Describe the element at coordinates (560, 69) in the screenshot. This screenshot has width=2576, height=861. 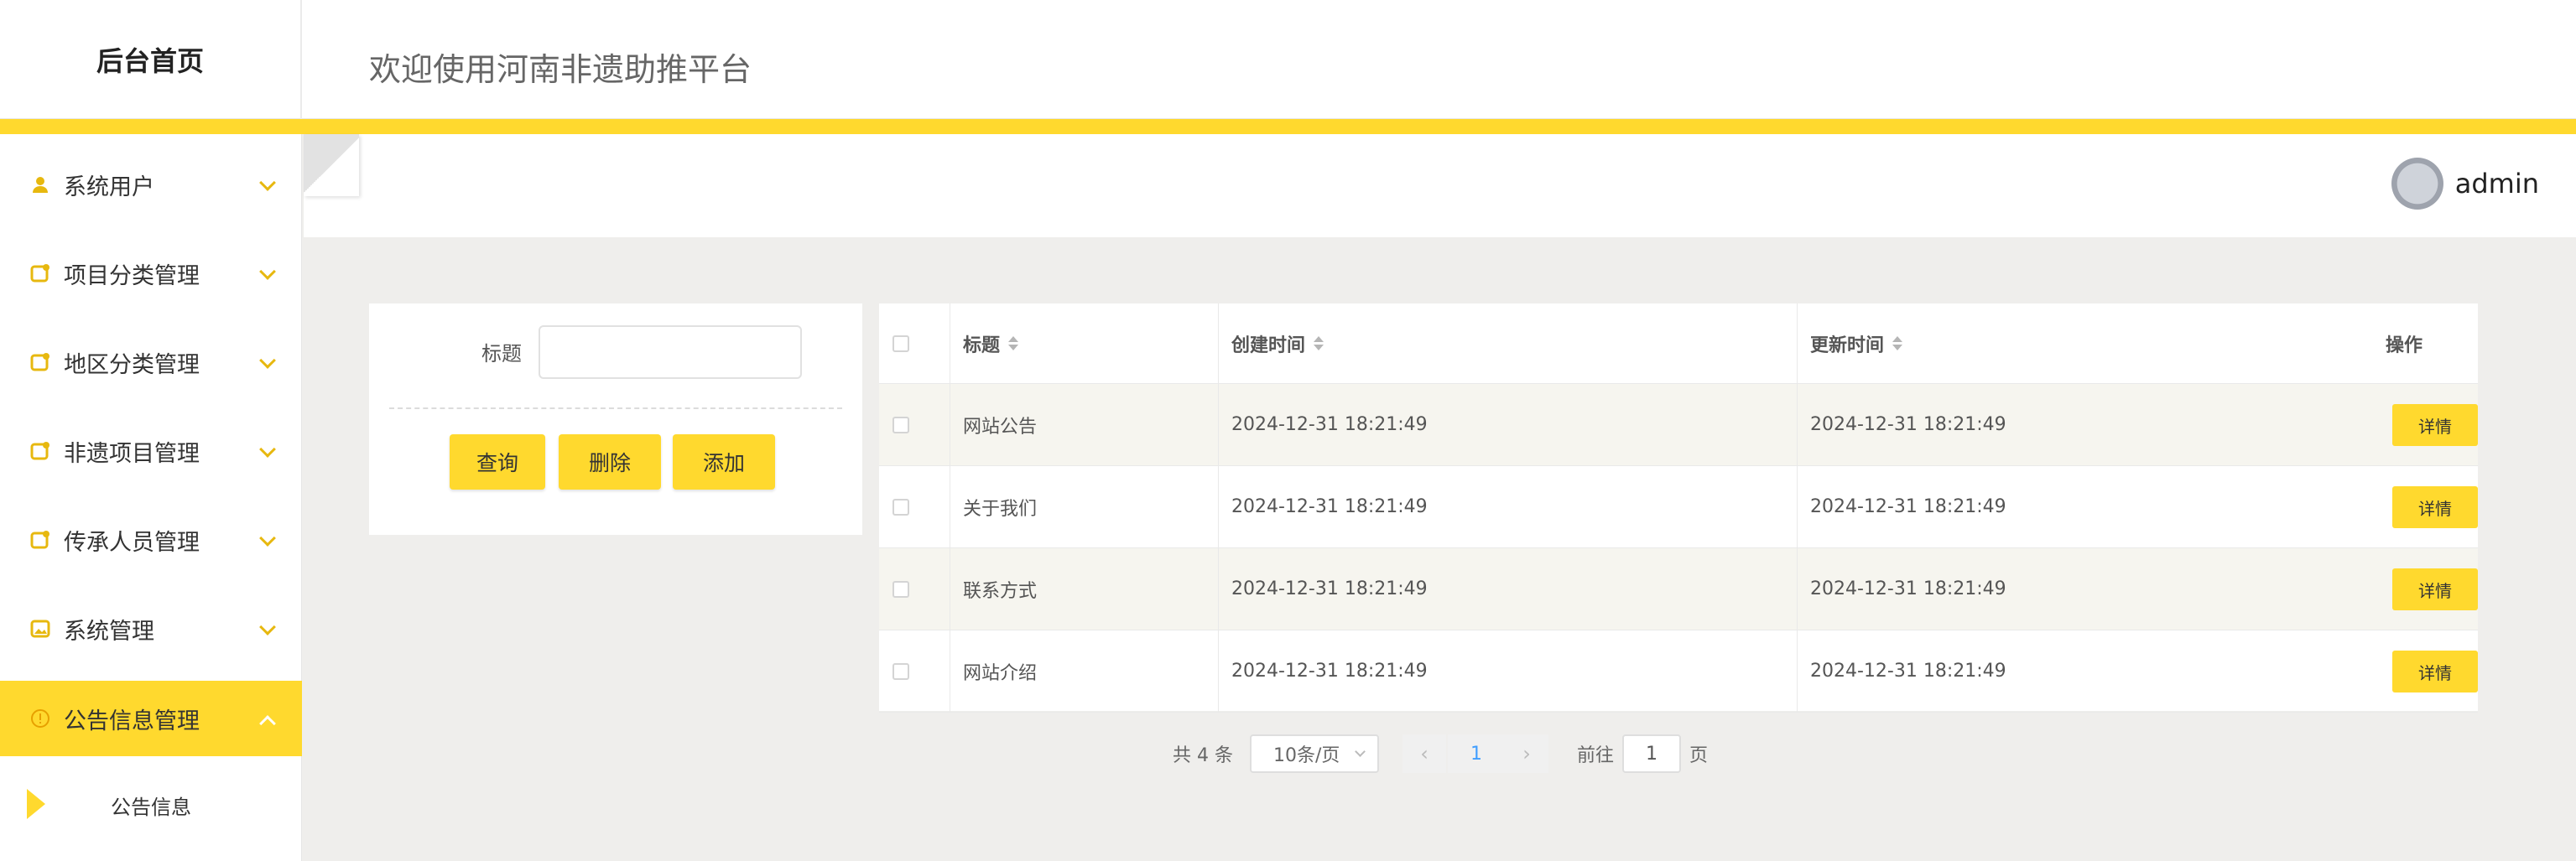
I see `page-title: 欢迎使用河南非遗助推平台` at that location.